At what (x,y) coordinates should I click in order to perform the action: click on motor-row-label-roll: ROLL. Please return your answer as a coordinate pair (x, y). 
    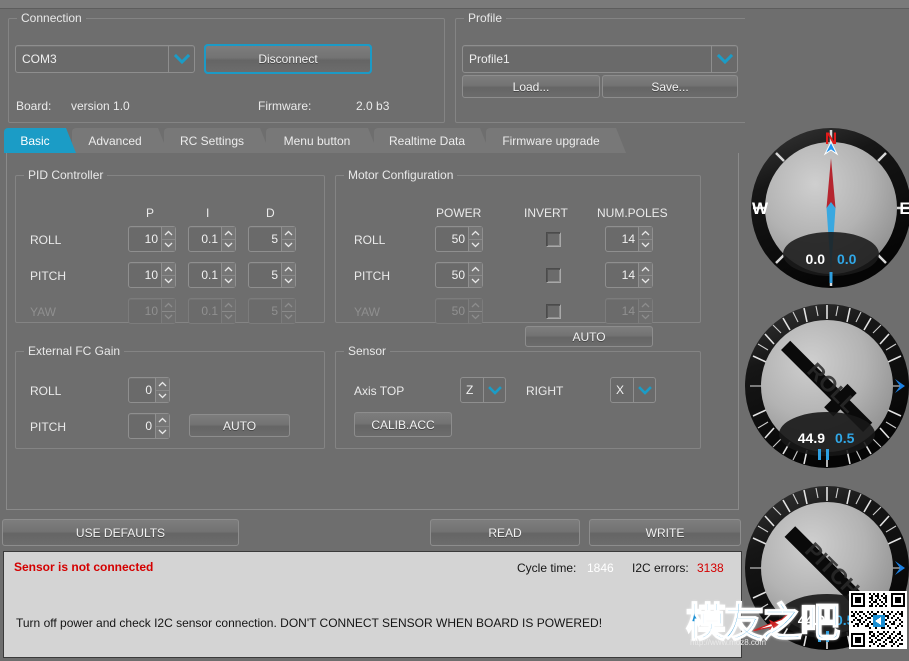
    Looking at the image, I should click on (370, 240).